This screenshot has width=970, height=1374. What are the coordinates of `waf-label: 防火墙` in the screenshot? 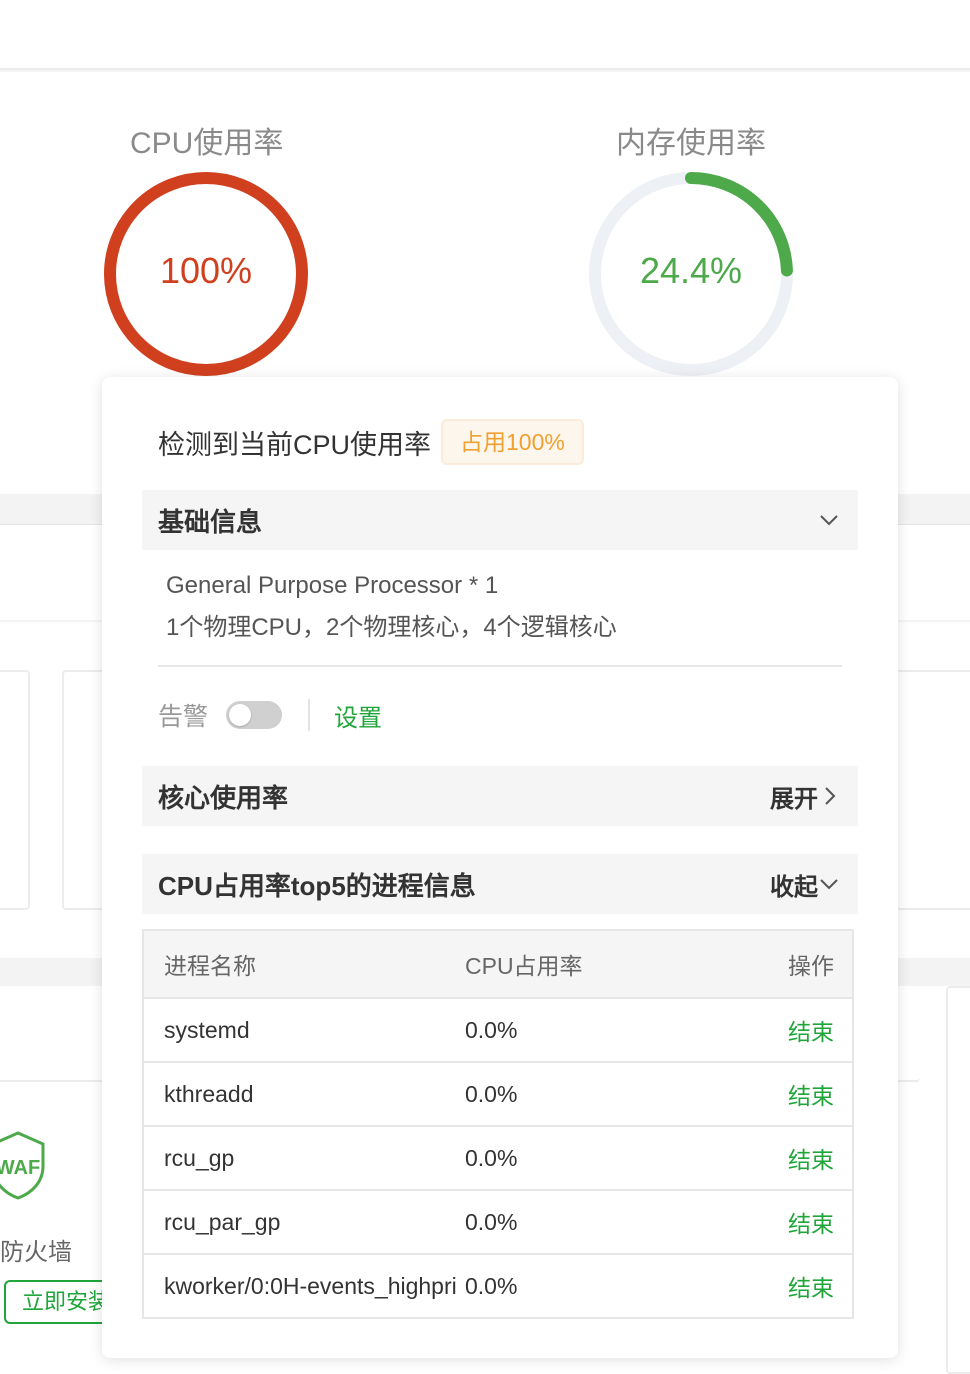 It's located at (36, 1252).